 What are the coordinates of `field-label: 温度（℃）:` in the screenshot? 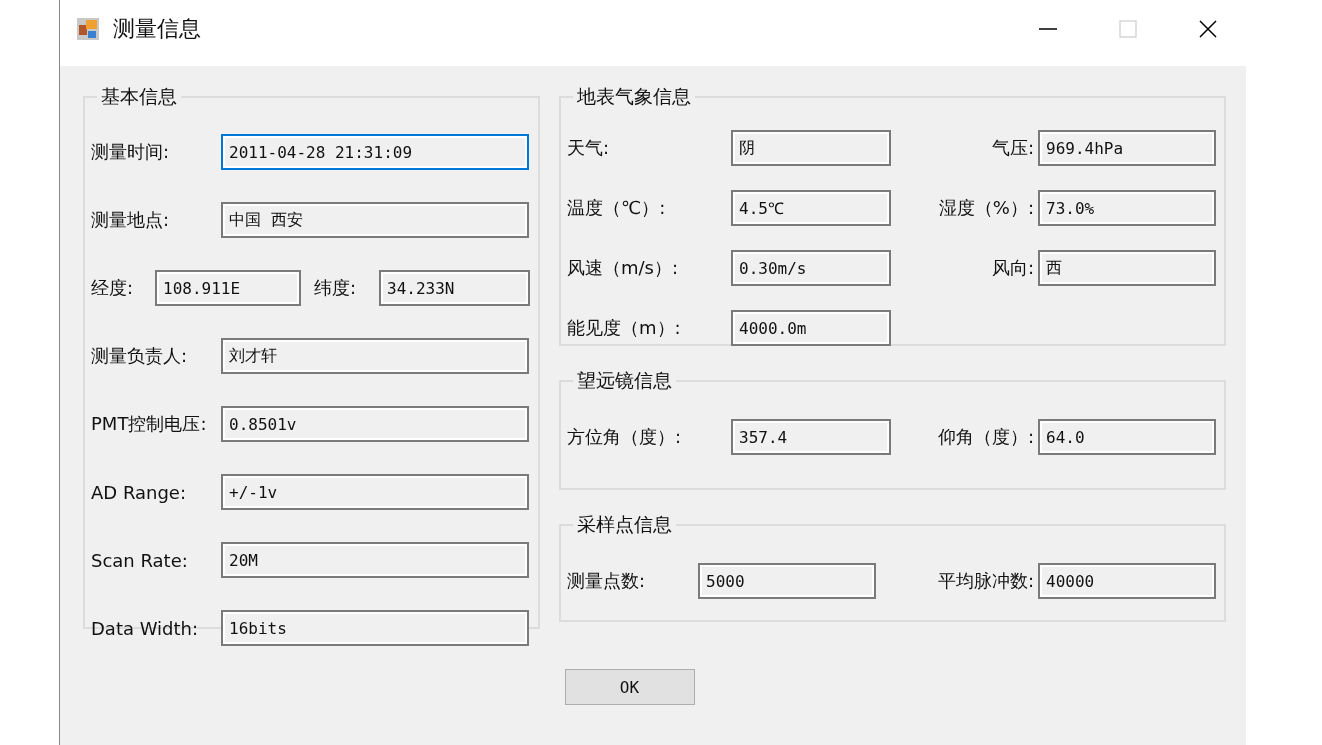 It's located at (617, 208).